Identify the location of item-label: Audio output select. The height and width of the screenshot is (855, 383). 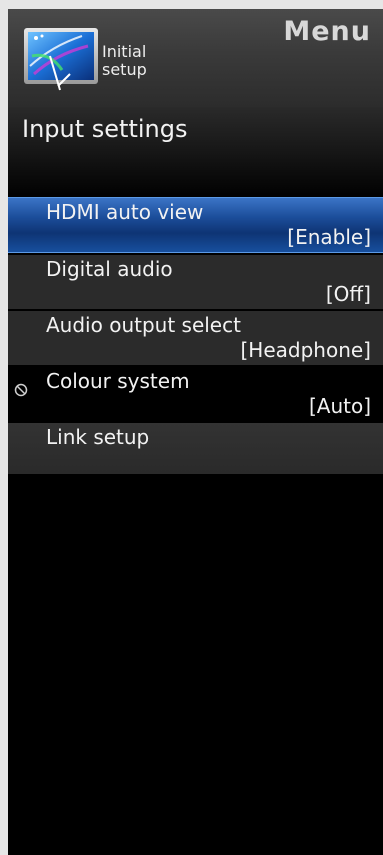
(143, 325).